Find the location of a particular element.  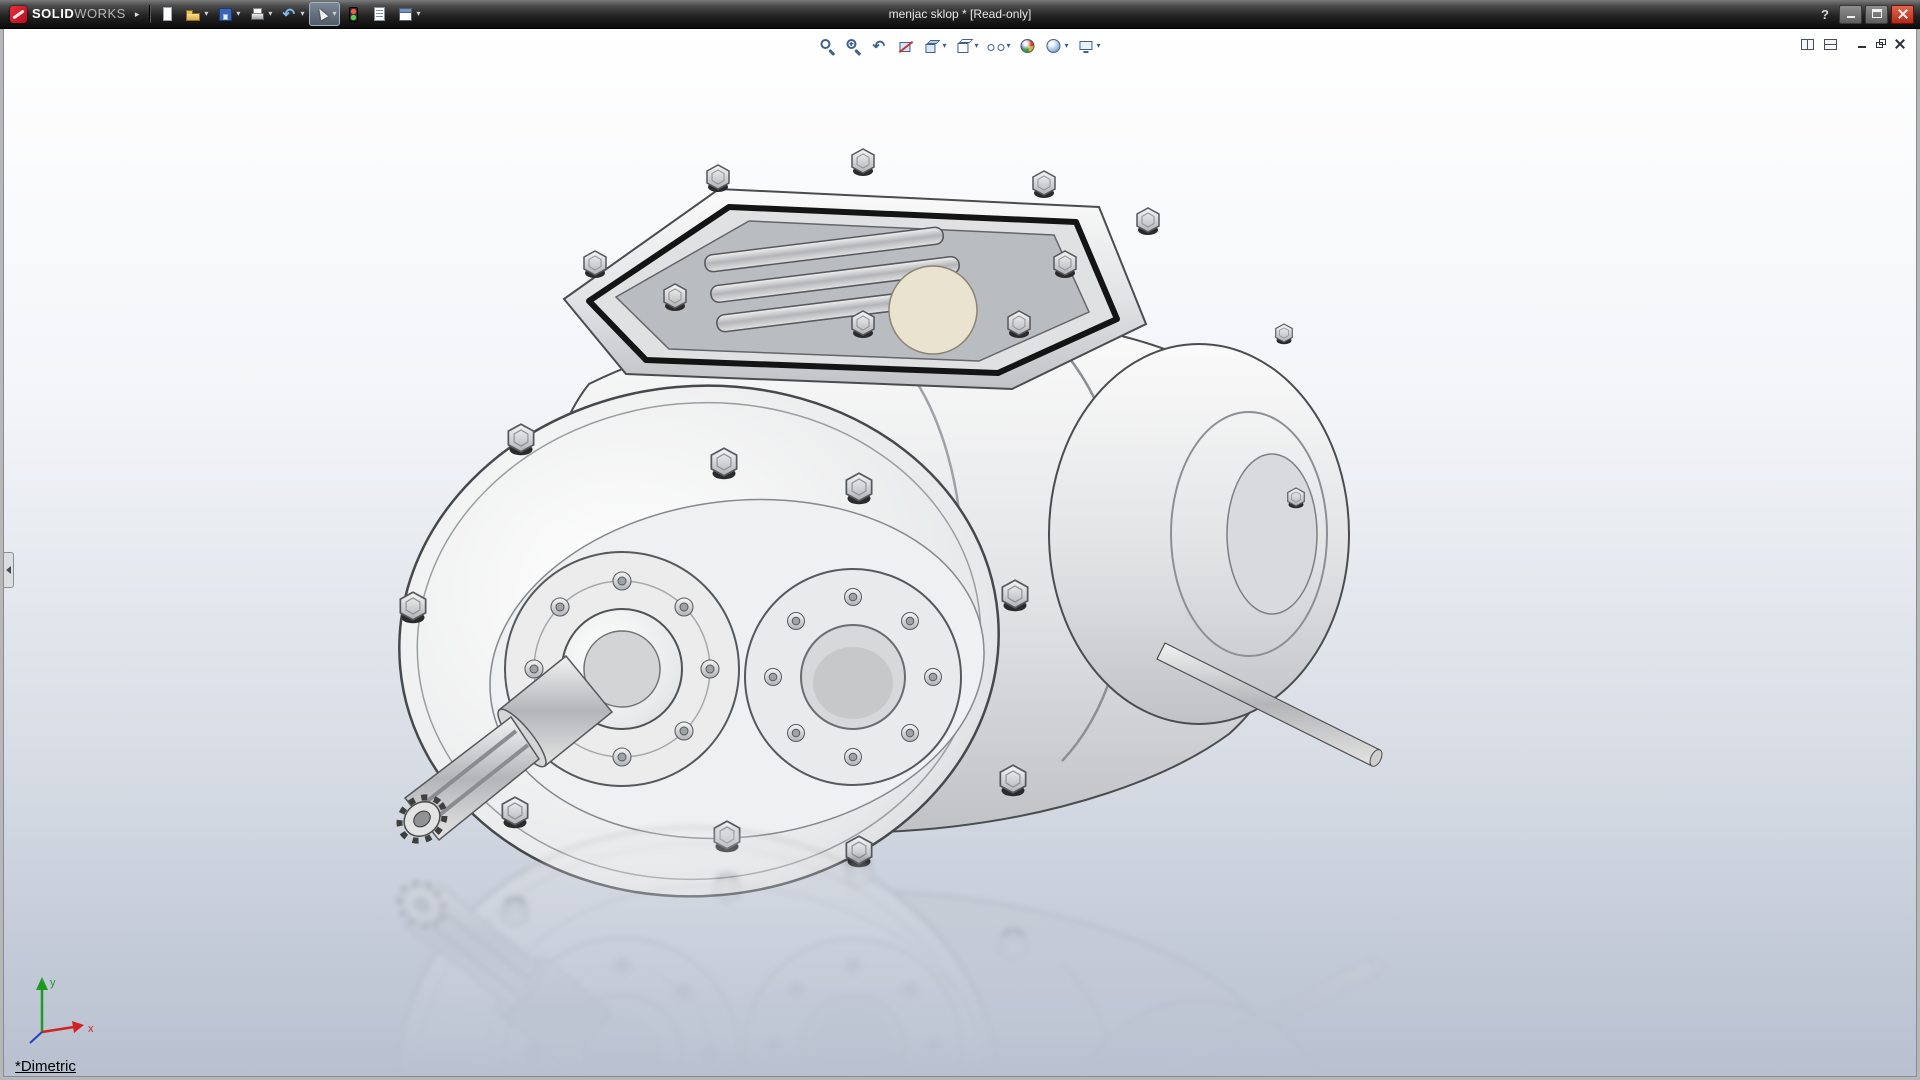

file-properties-icon is located at coordinates (379, 14).